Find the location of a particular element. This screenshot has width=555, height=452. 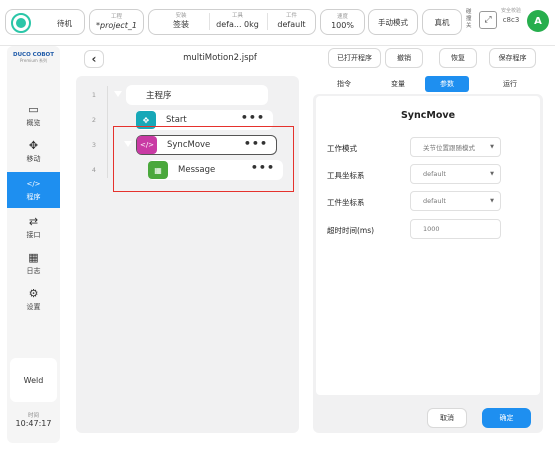

collapse-triangle-icon is located at coordinates (118, 94).